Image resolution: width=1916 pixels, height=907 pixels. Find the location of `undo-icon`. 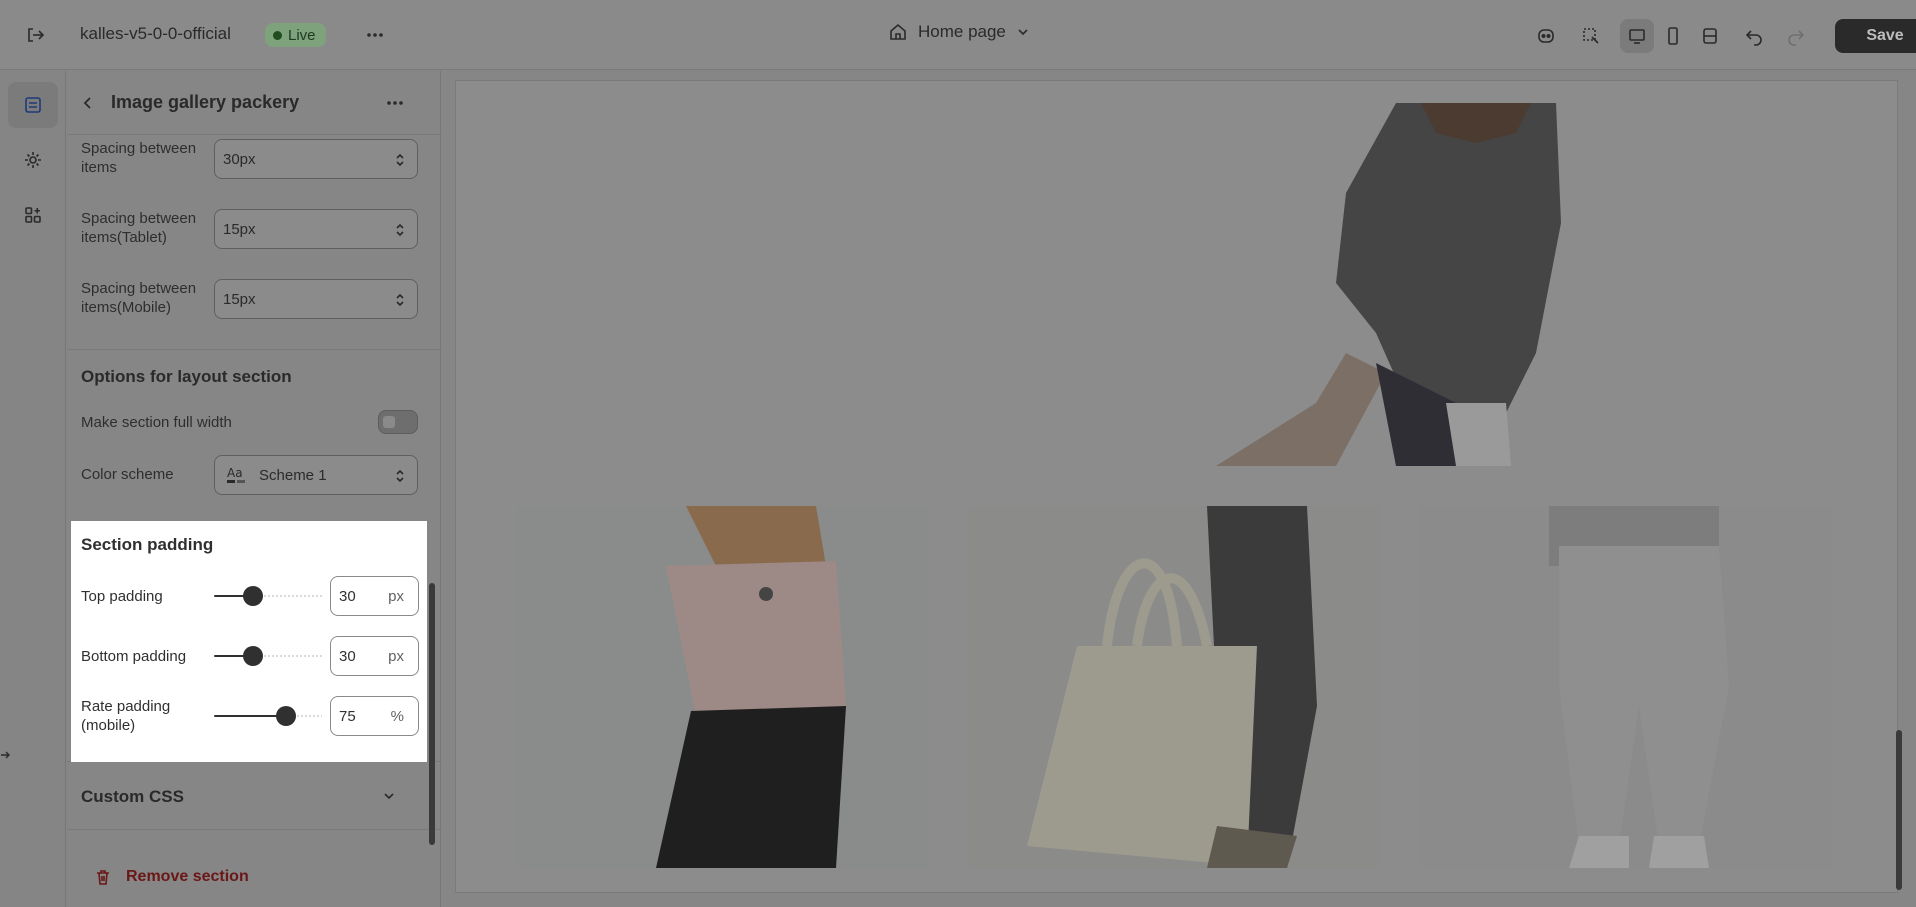

undo-icon is located at coordinates (1754, 36).